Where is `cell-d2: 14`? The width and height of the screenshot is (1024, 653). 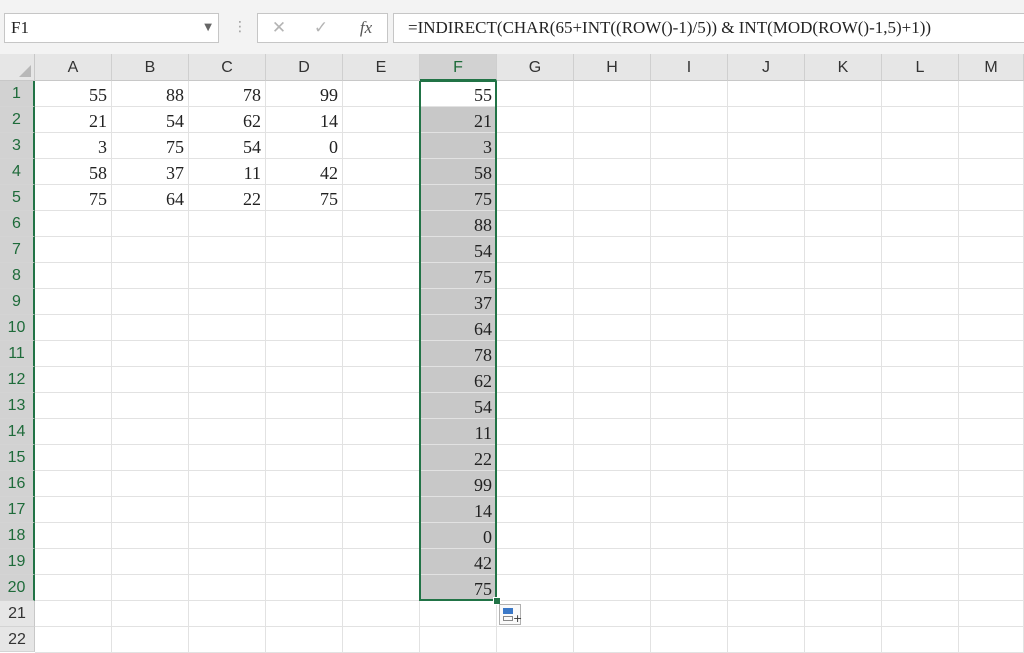
cell-d2: 14 is located at coordinates (304, 120).